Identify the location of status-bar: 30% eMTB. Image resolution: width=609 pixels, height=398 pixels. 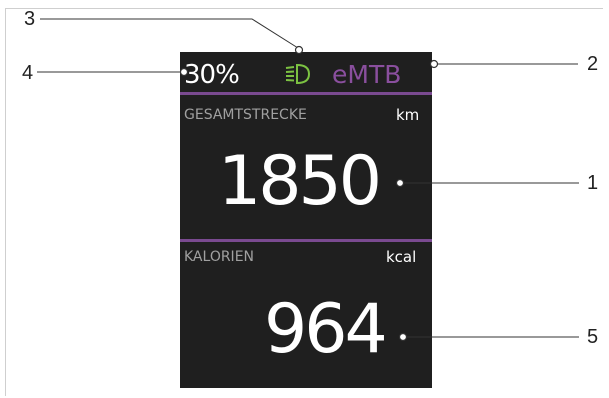
(306, 73).